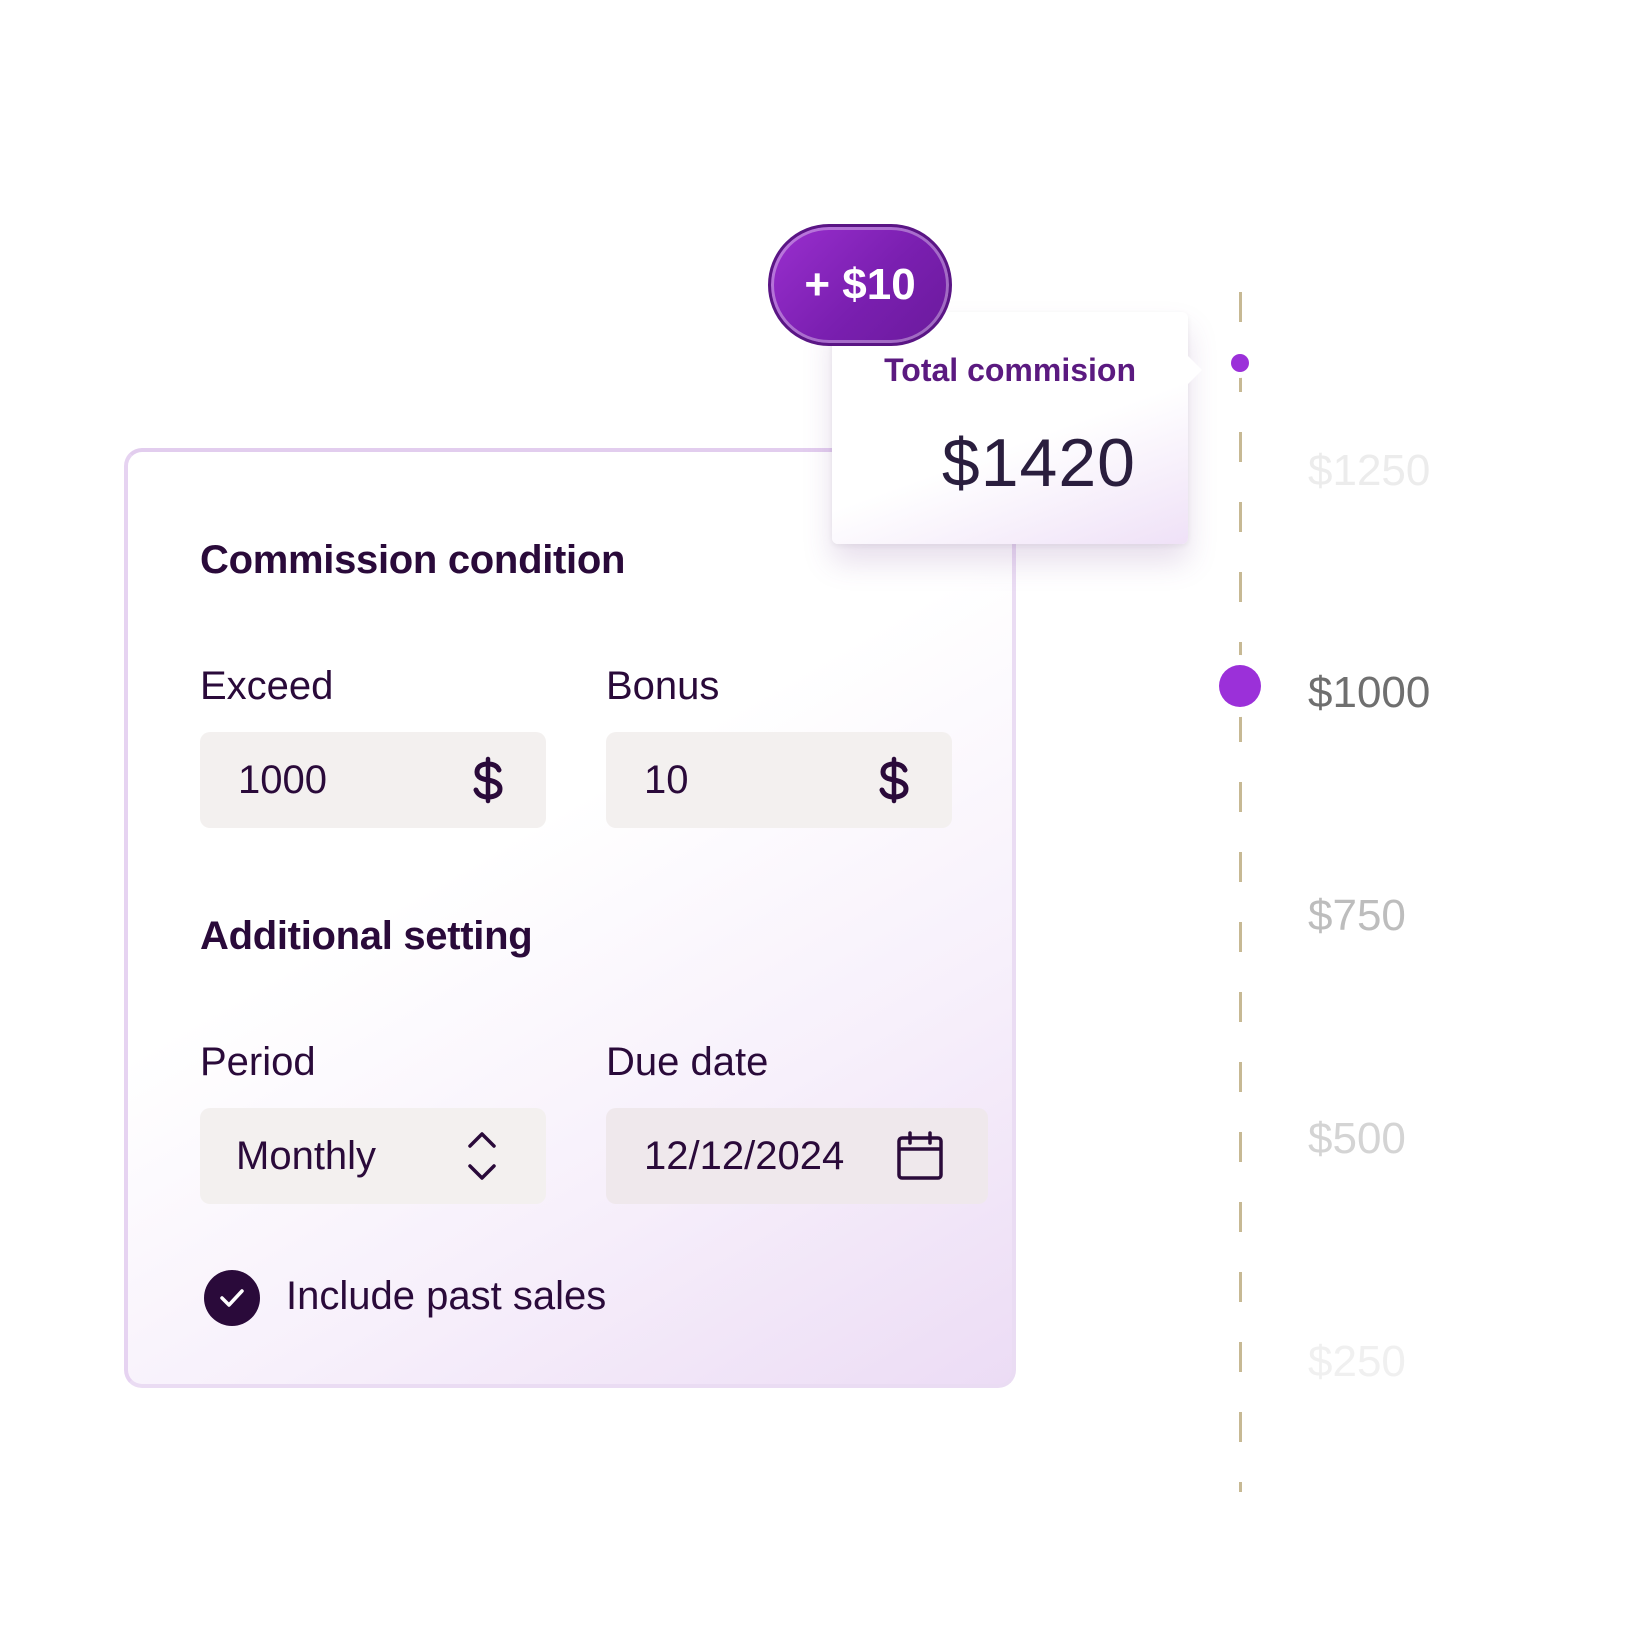 The width and height of the screenshot is (1626, 1626). What do you see at coordinates (666, 780) in the screenshot?
I see `bonus-value: 10` at bounding box center [666, 780].